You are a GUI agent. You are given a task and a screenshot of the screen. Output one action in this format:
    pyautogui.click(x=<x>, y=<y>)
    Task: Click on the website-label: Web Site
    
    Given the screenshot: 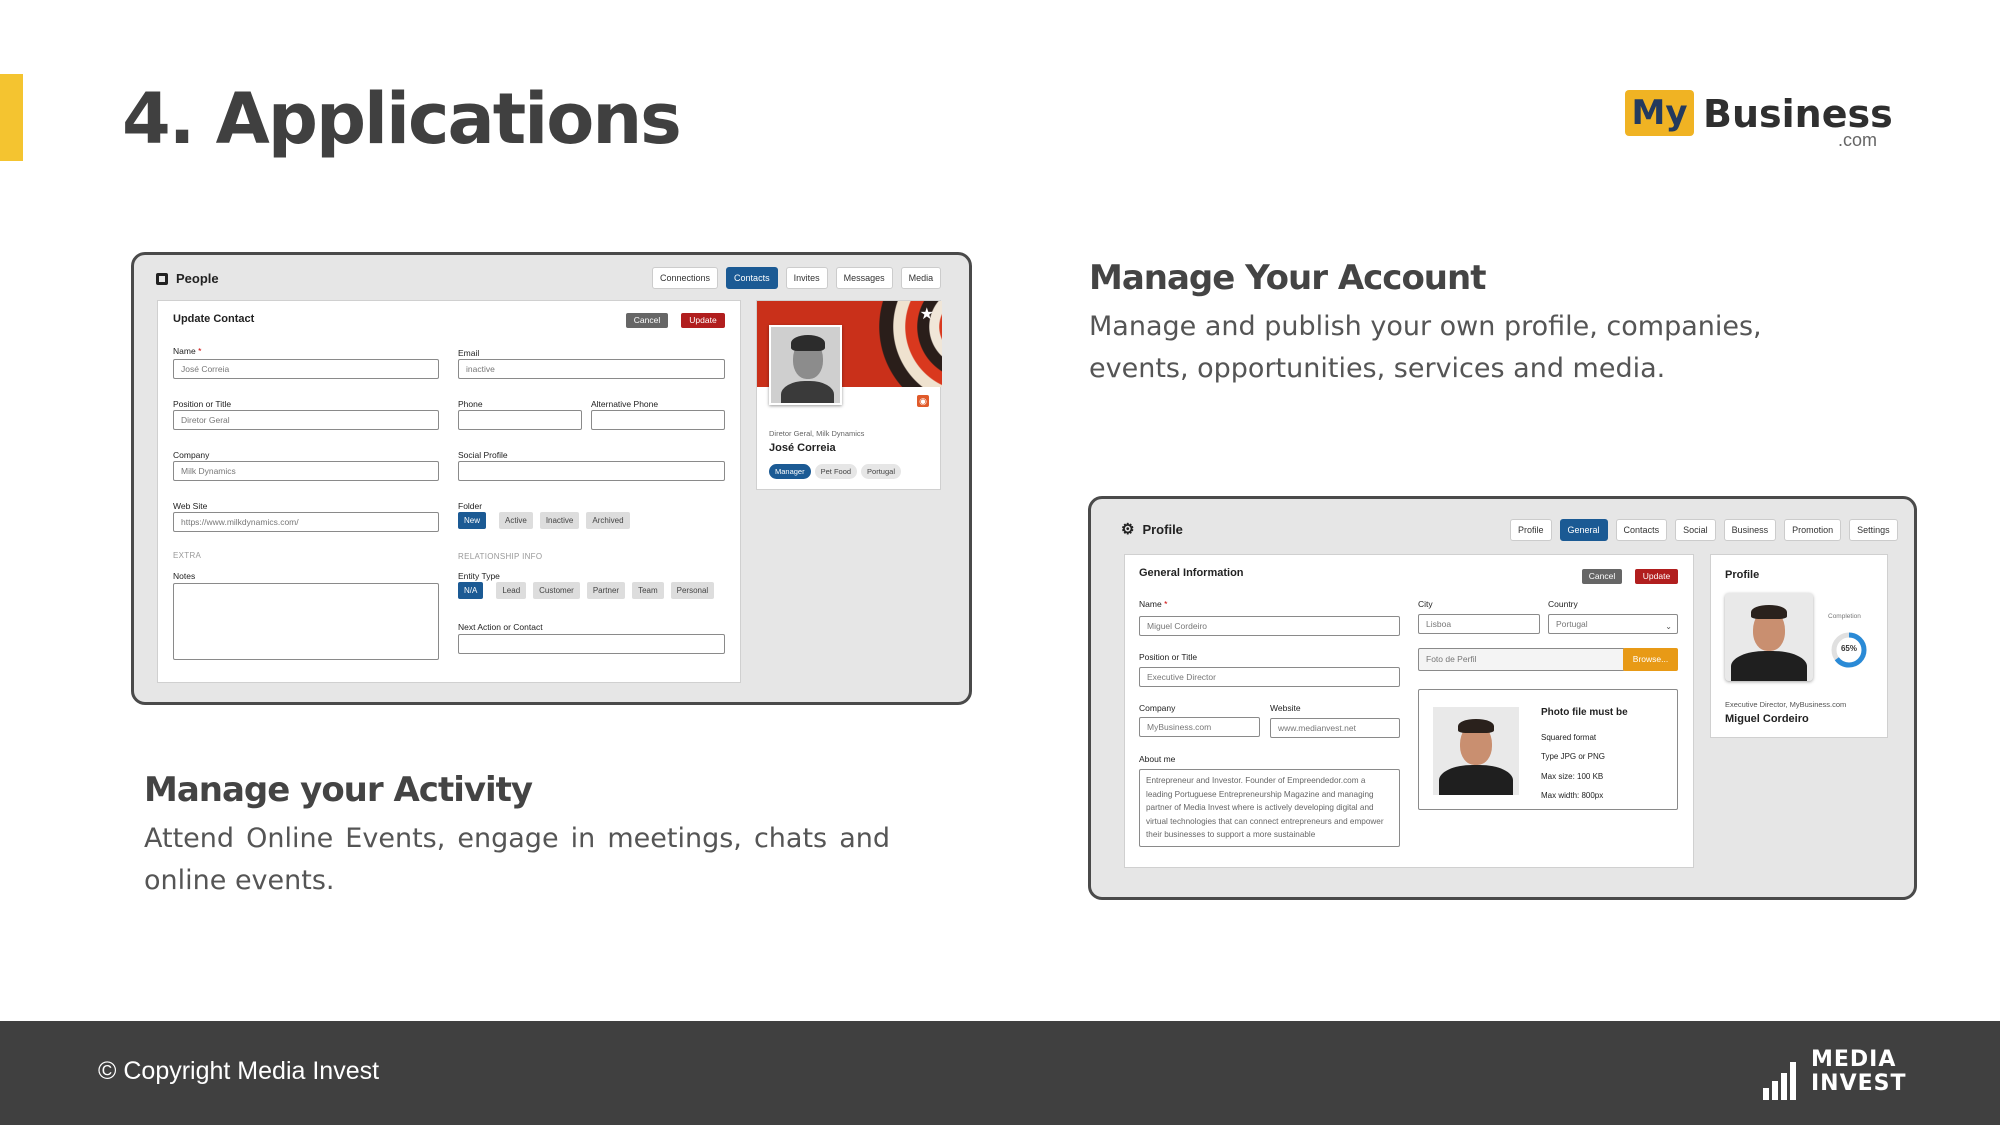 What is the action you would take?
    pyautogui.click(x=190, y=506)
    